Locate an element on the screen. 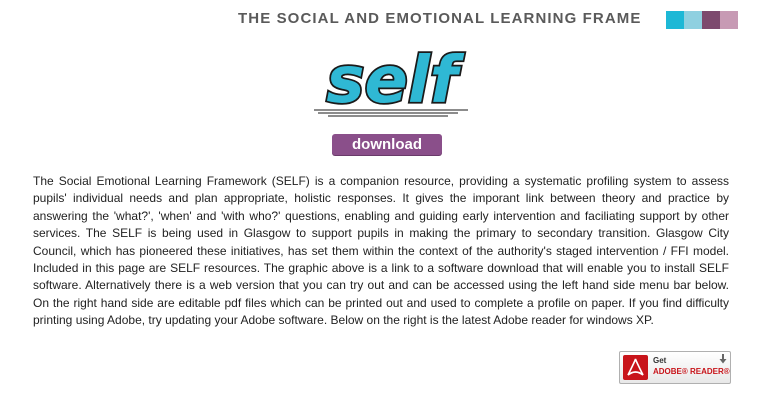 The image size is (760, 404). self-logo-link: self is located at coordinates (392, 81).